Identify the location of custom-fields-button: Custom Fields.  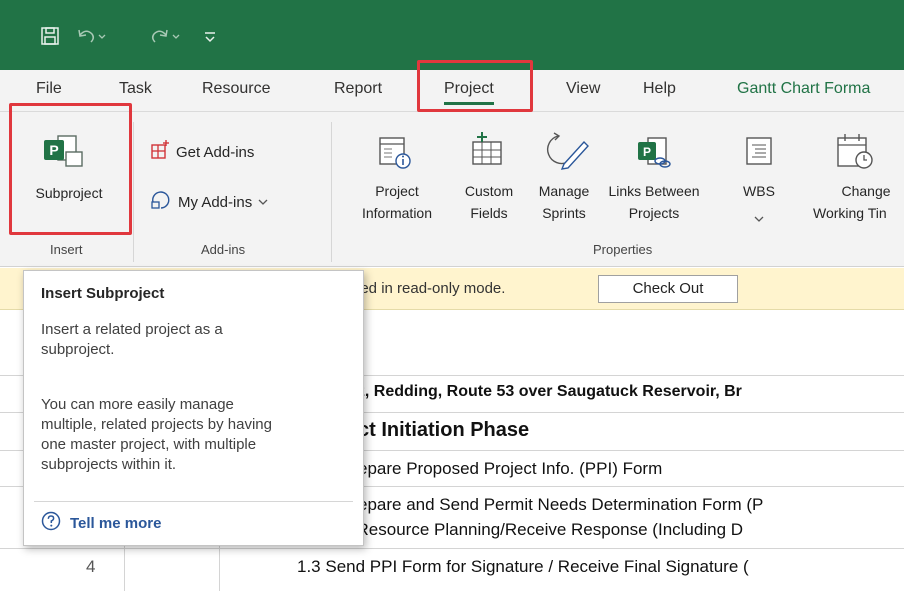
(489, 175).